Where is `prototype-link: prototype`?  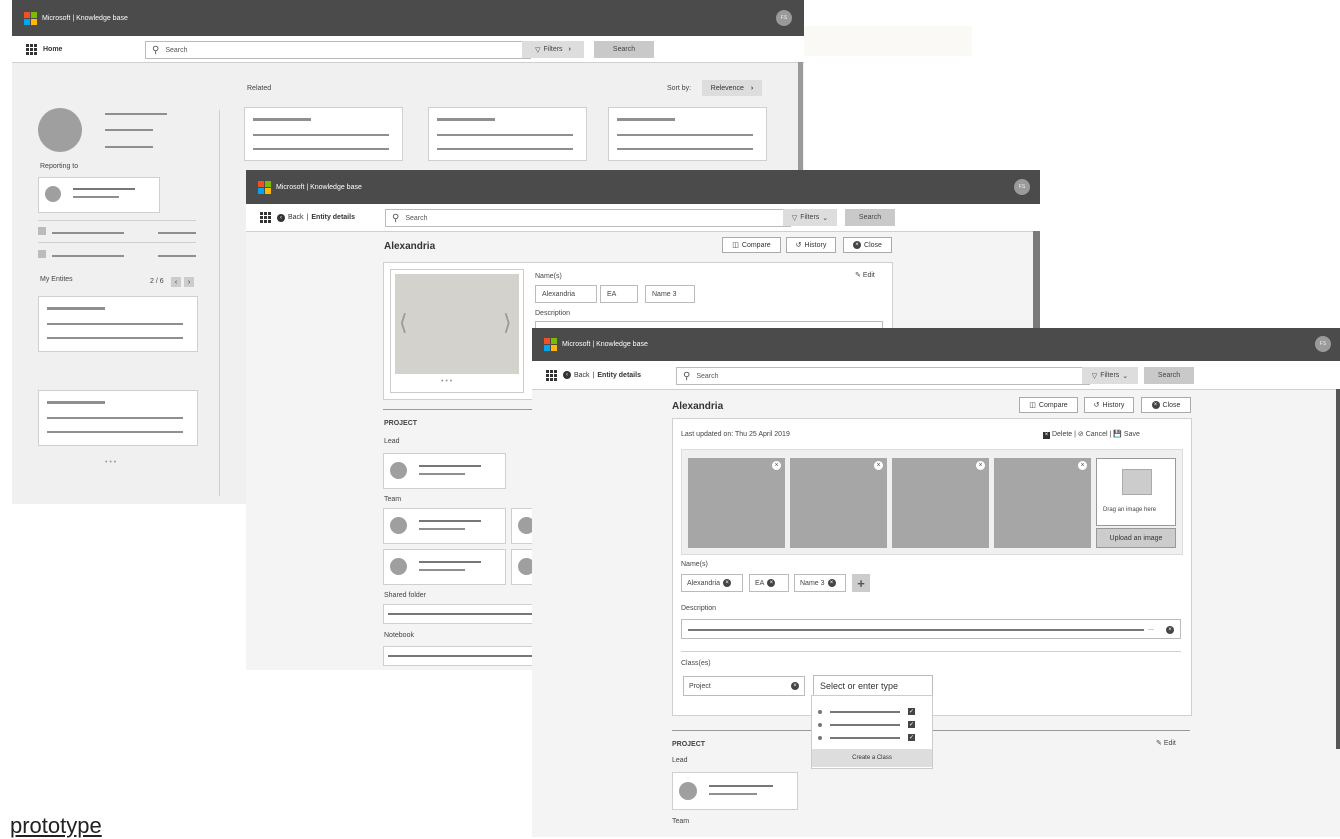
prototype-link: prototype is located at coordinates (56, 826).